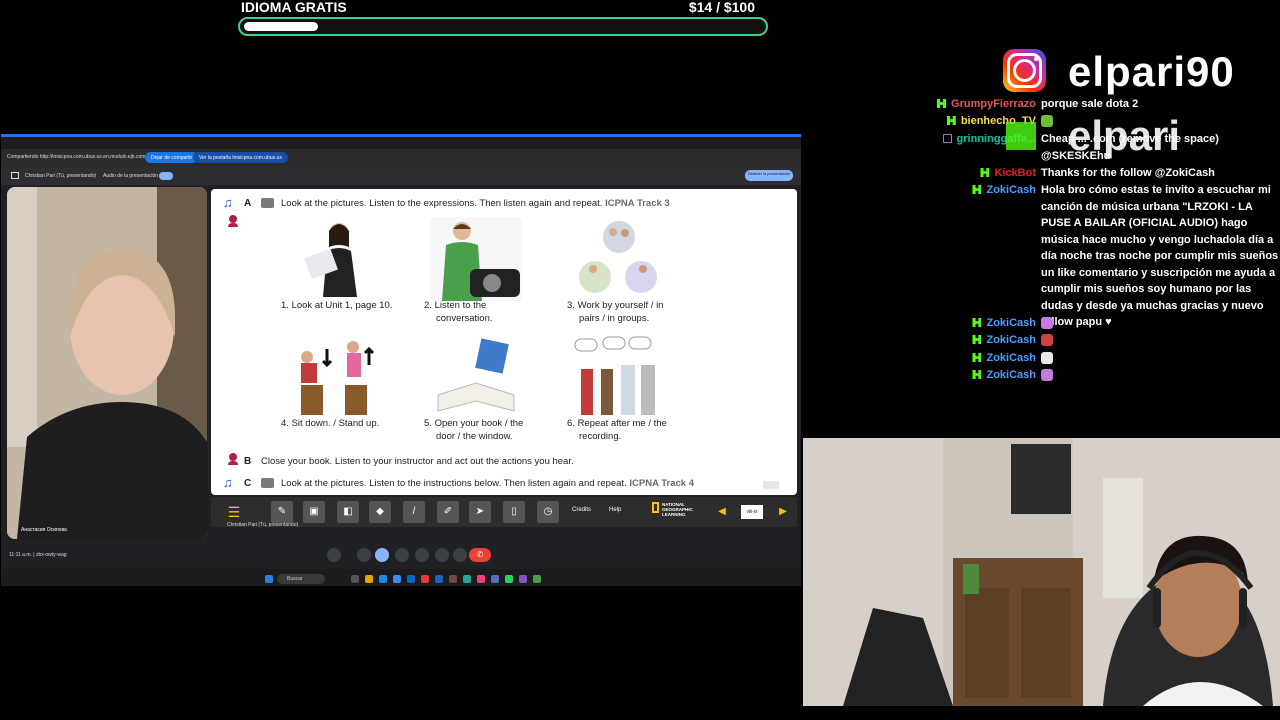  I want to click on camera-button, so click(364, 555).